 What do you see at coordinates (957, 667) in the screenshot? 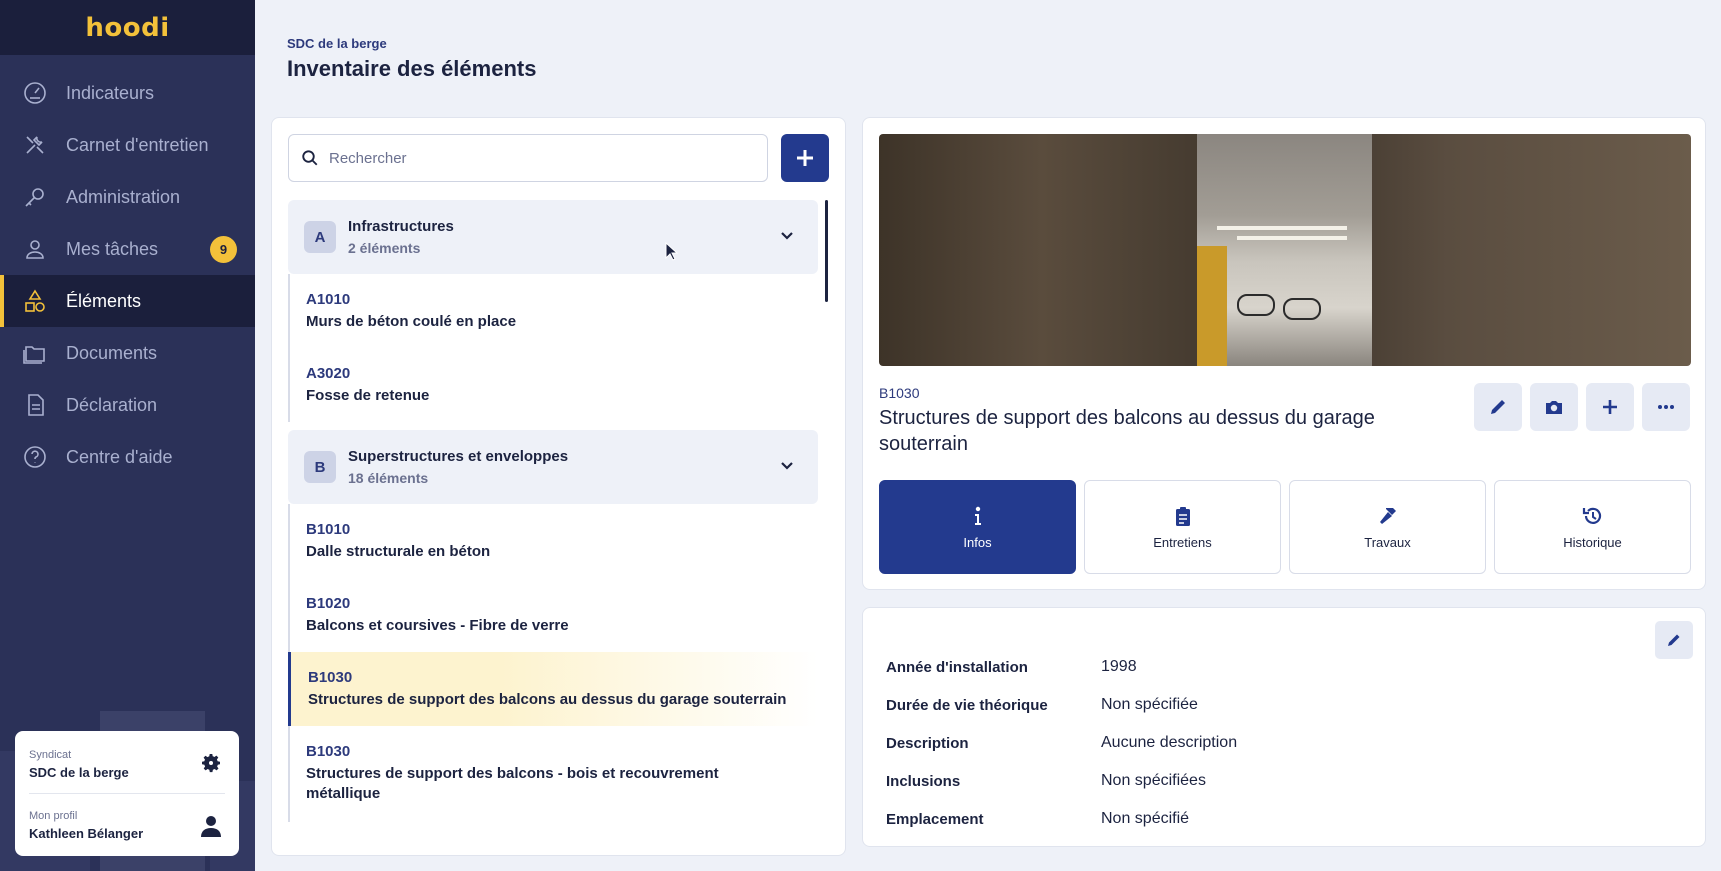
I see `info-label: Année d'installation` at bounding box center [957, 667].